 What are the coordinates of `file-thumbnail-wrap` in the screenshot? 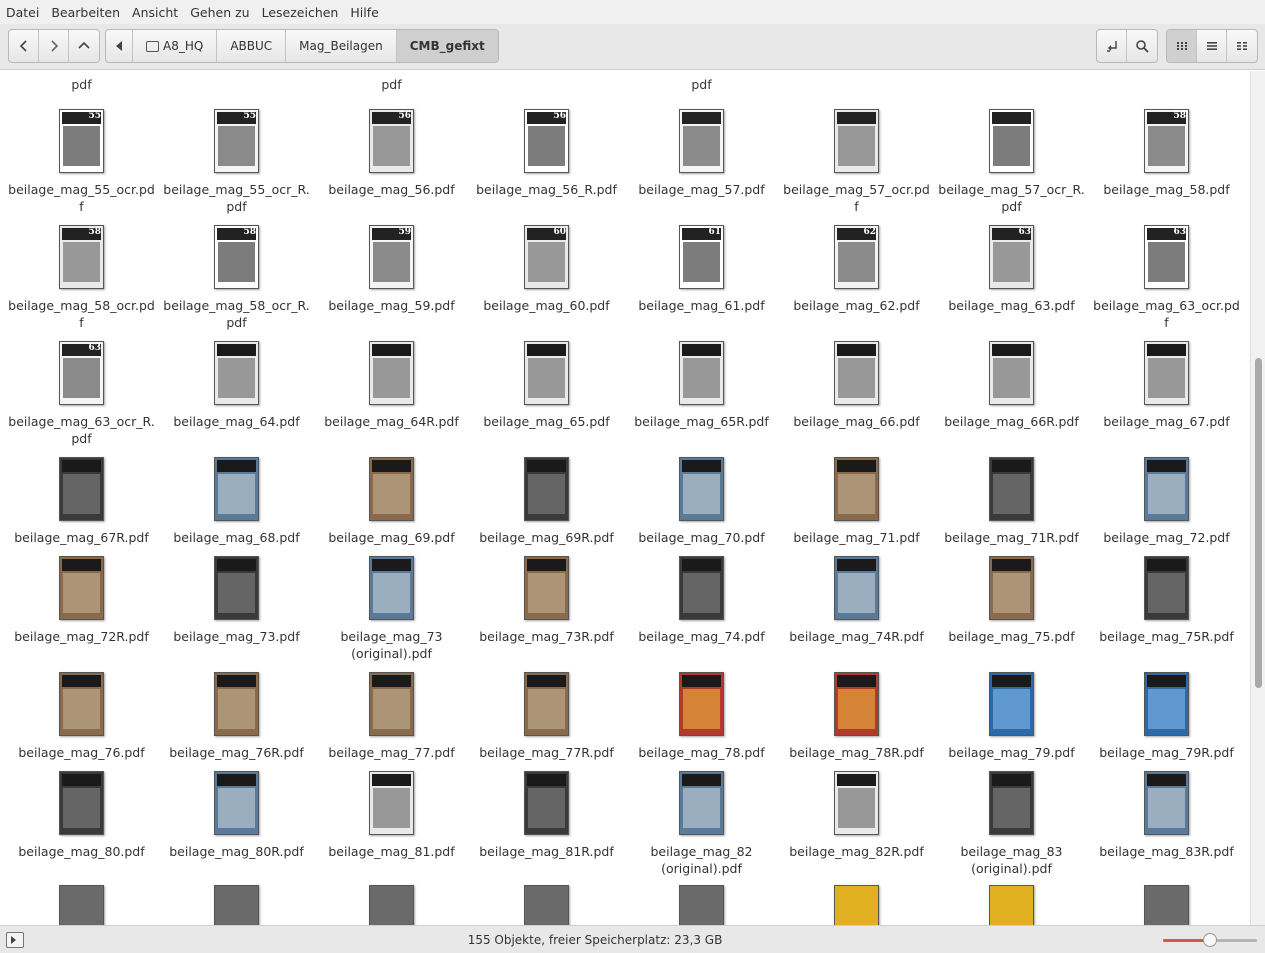 It's located at (546, 488).